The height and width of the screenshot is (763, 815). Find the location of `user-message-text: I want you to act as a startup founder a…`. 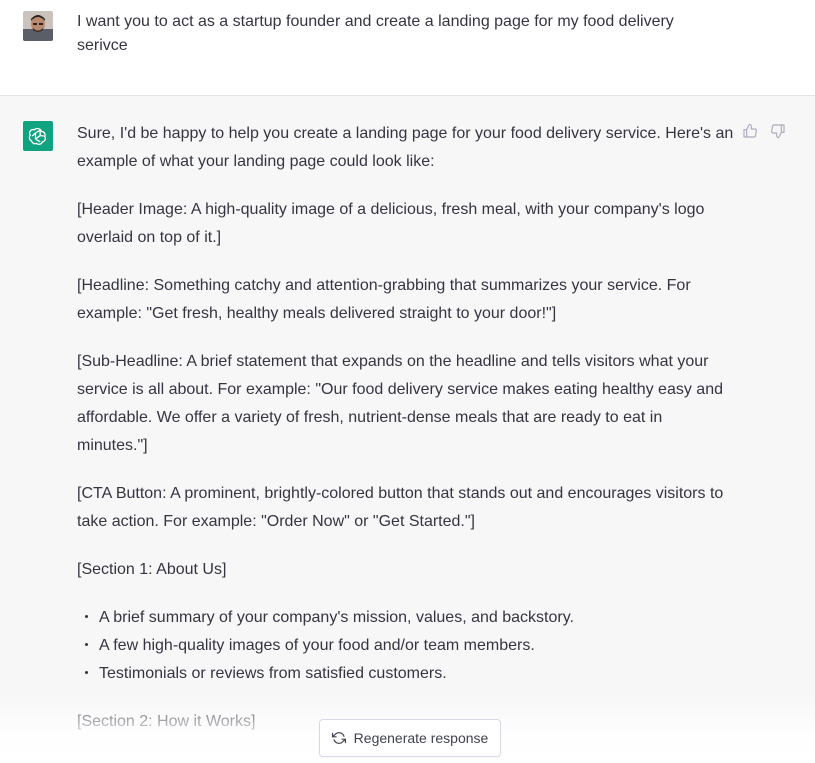

user-message-text: I want you to act as a startup founder a… is located at coordinates (375, 33).